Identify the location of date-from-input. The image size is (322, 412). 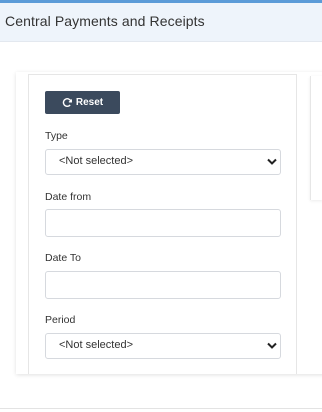
(163, 223).